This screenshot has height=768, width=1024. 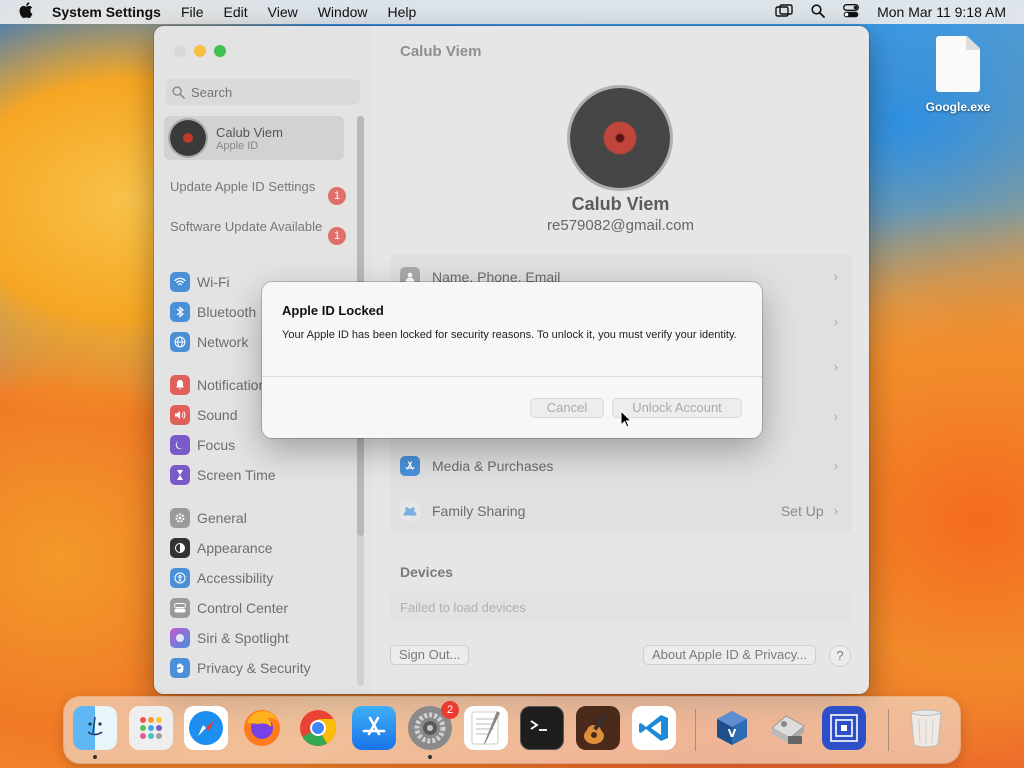 What do you see at coordinates (958, 64) in the screenshot?
I see `document-icon` at bounding box center [958, 64].